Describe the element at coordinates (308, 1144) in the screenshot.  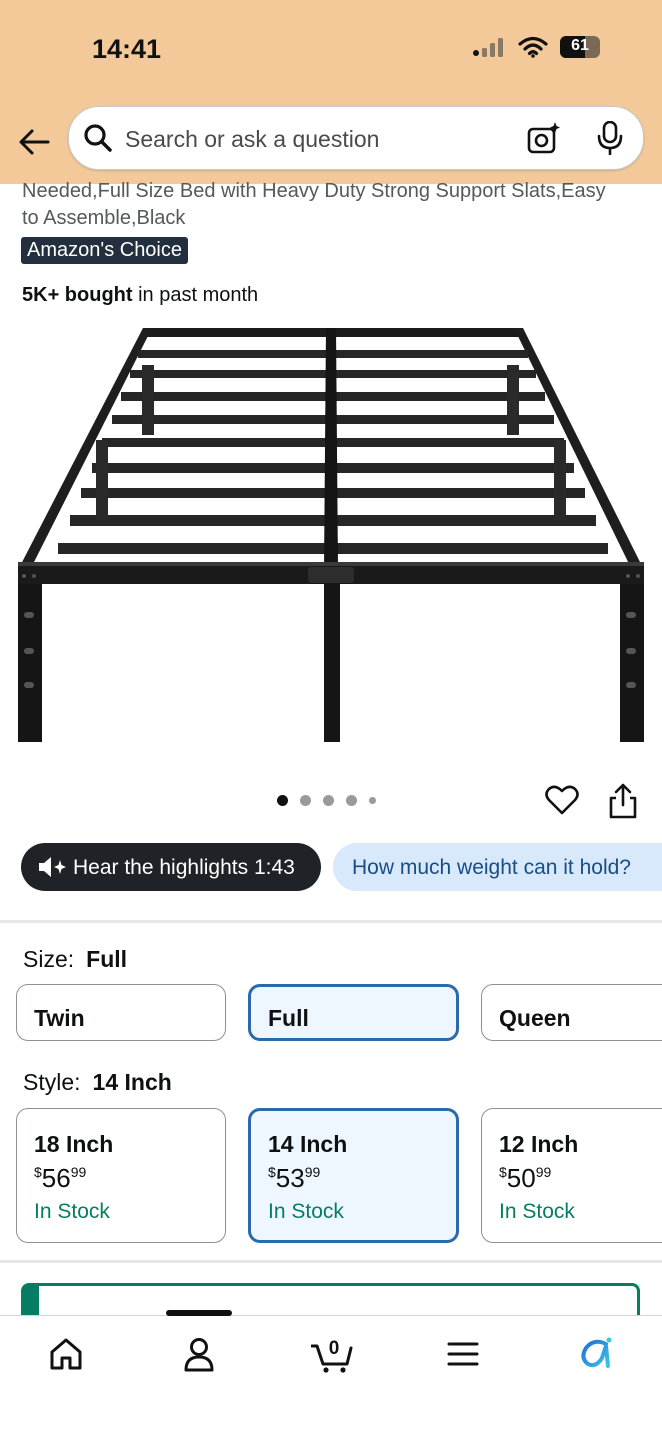
I see `style-option-label: 14 Inch` at that location.